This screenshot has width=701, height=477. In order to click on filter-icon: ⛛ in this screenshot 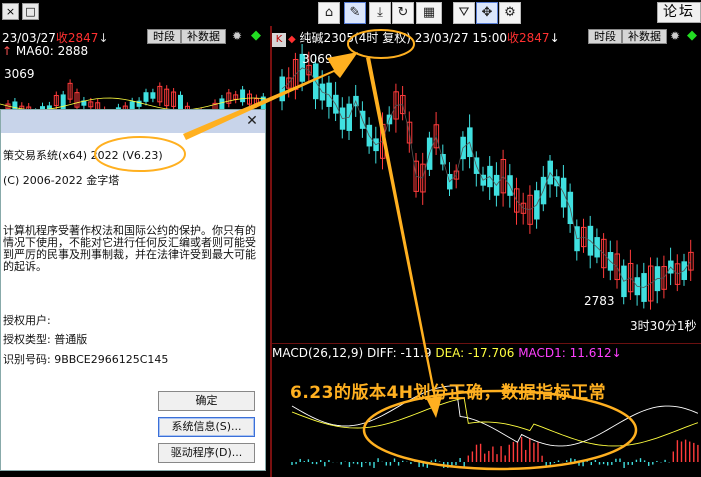, I will do `click(464, 13)`.